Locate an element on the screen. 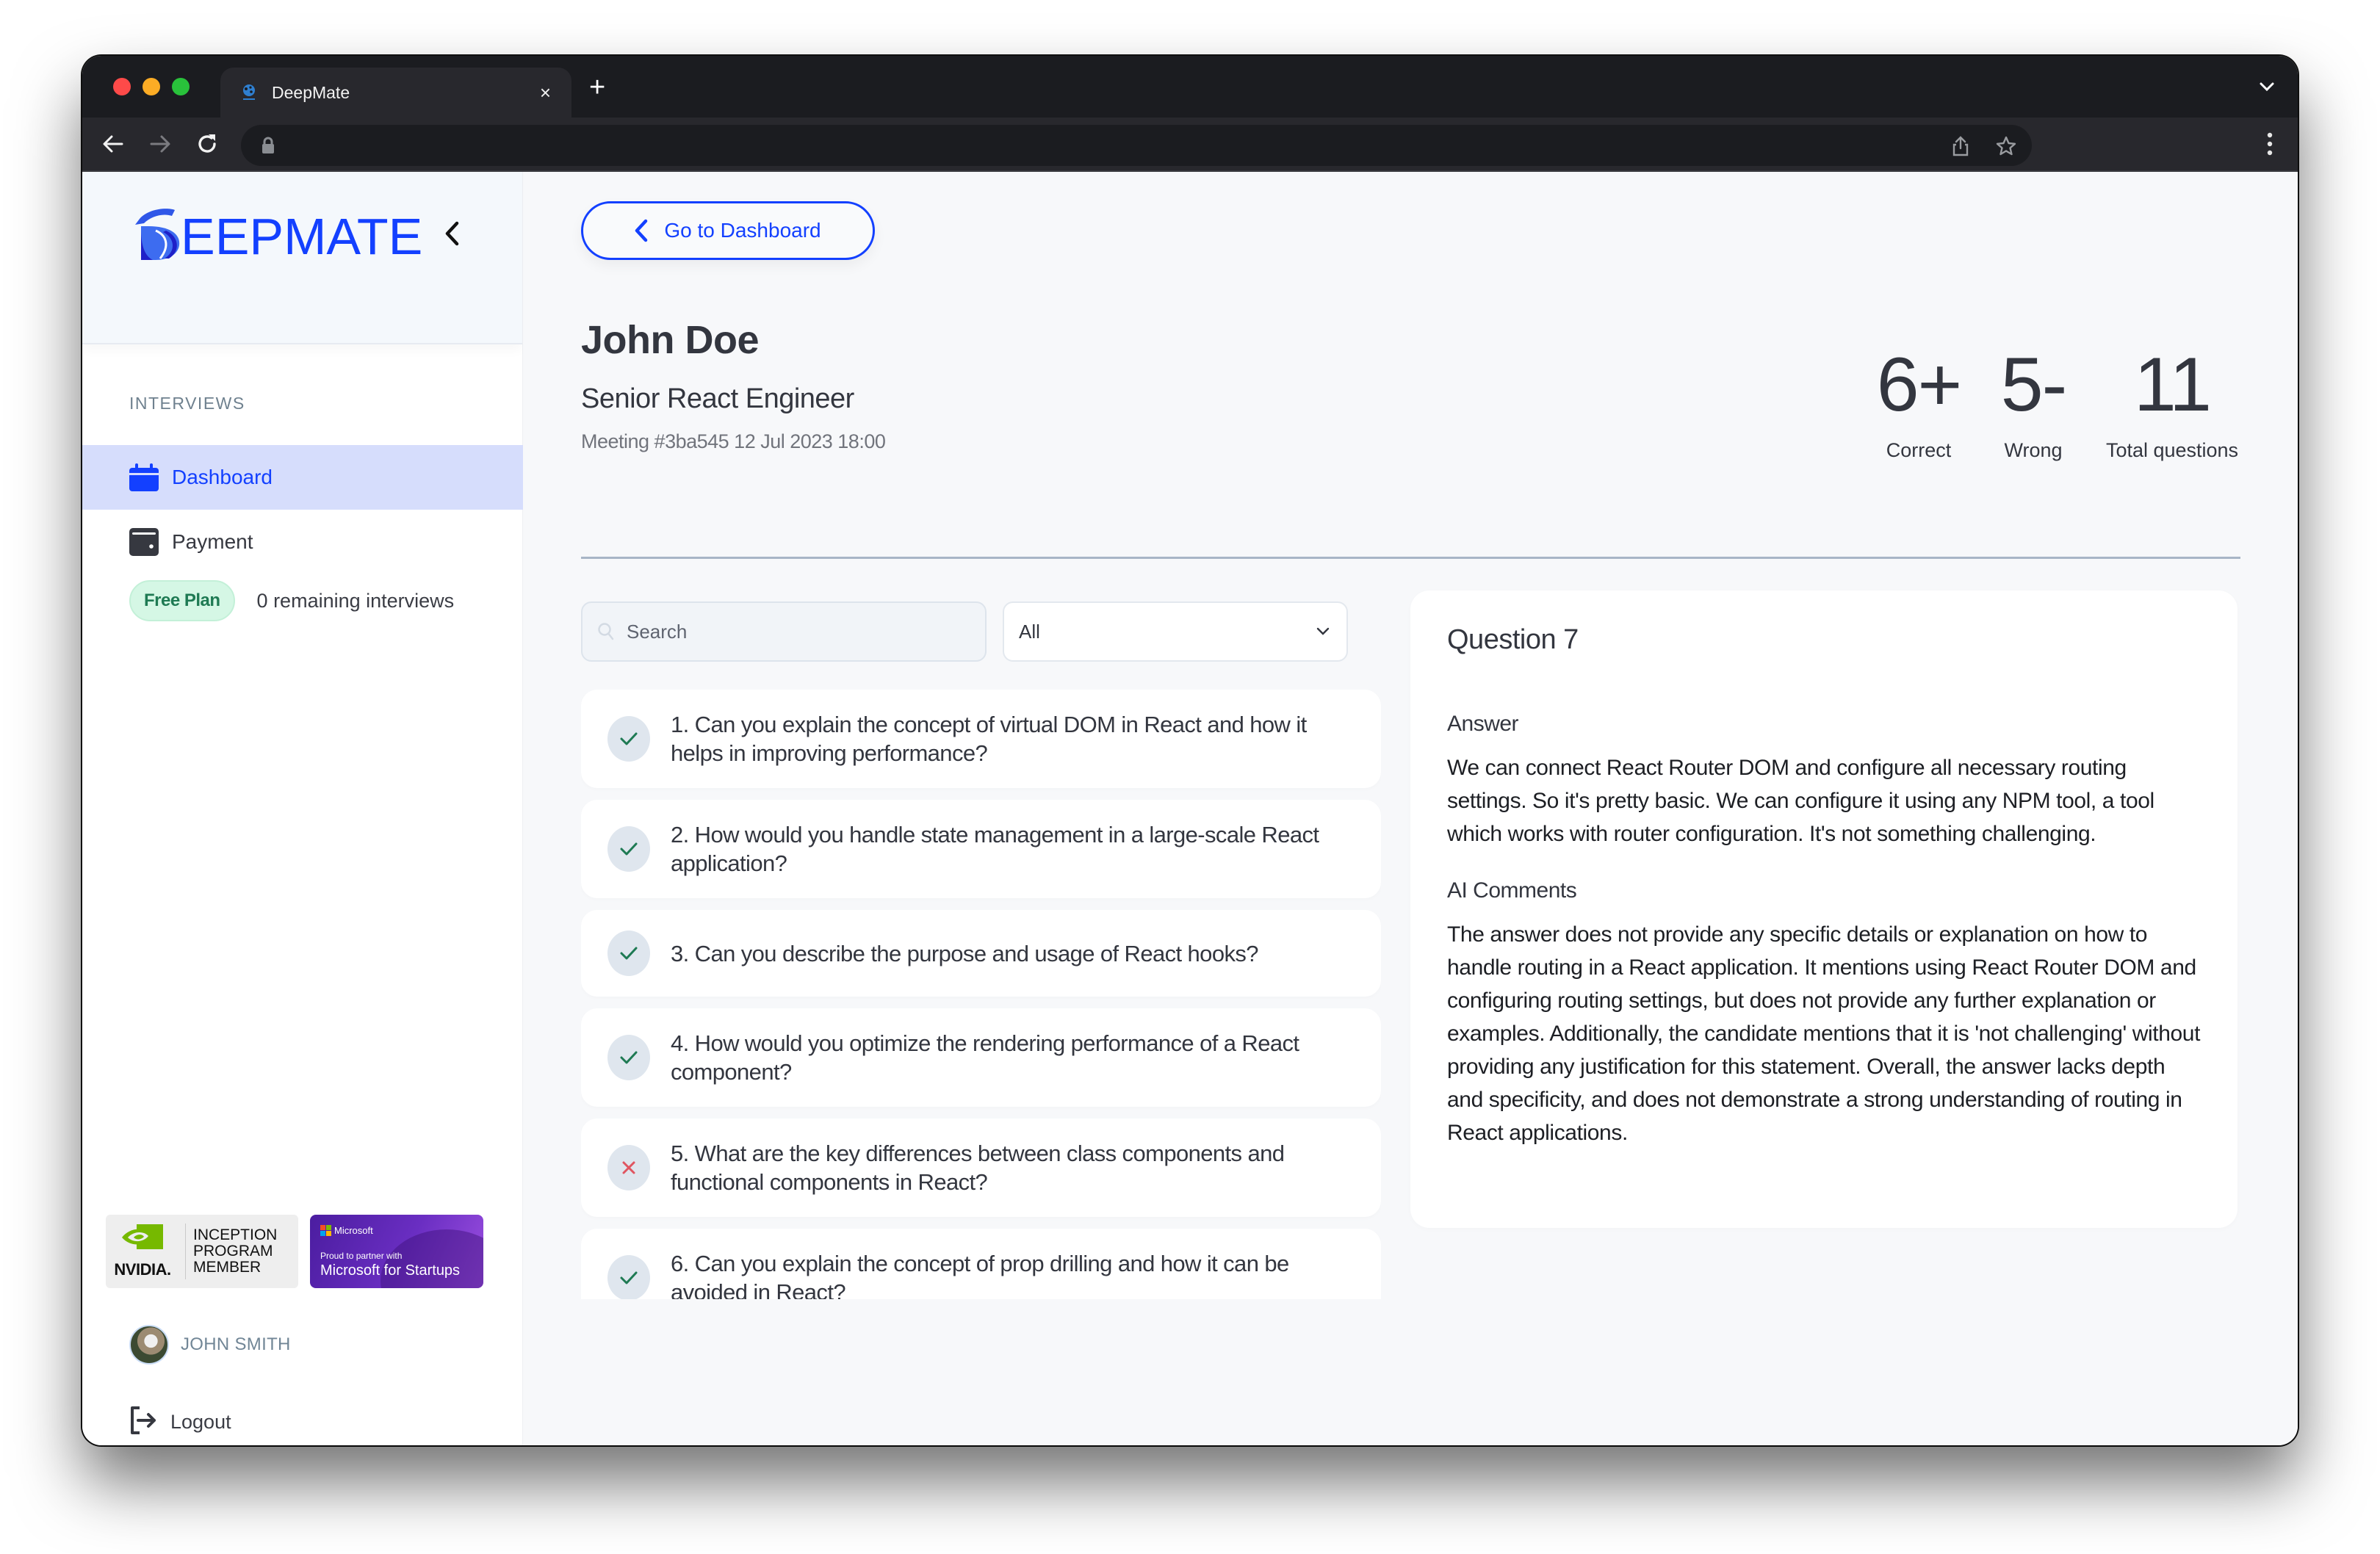 This screenshot has width=2380, height=1554. sidebar-item-payment: Payment is located at coordinates (302, 542).